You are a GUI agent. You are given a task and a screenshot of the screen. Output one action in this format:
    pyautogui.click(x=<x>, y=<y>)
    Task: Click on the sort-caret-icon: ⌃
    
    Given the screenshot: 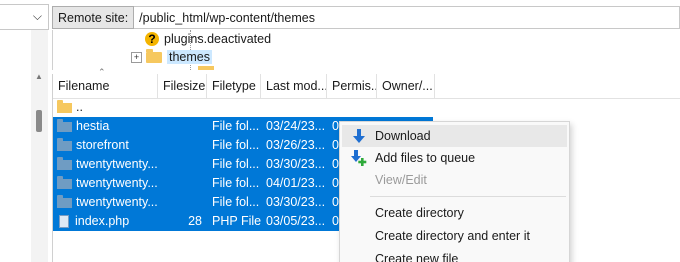 What is the action you would take?
    pyautogui.click(x=102, y=72)
    